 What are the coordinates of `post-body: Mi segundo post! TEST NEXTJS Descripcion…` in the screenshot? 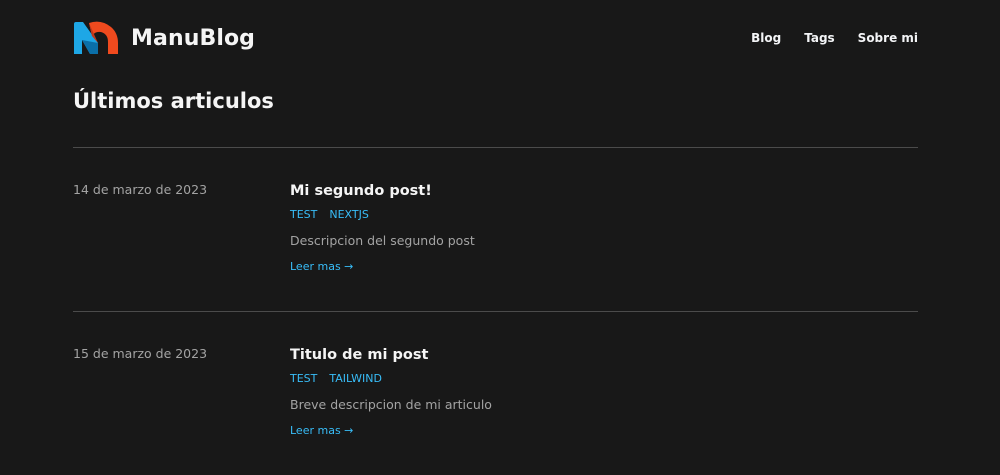 It's located at (600, 228).